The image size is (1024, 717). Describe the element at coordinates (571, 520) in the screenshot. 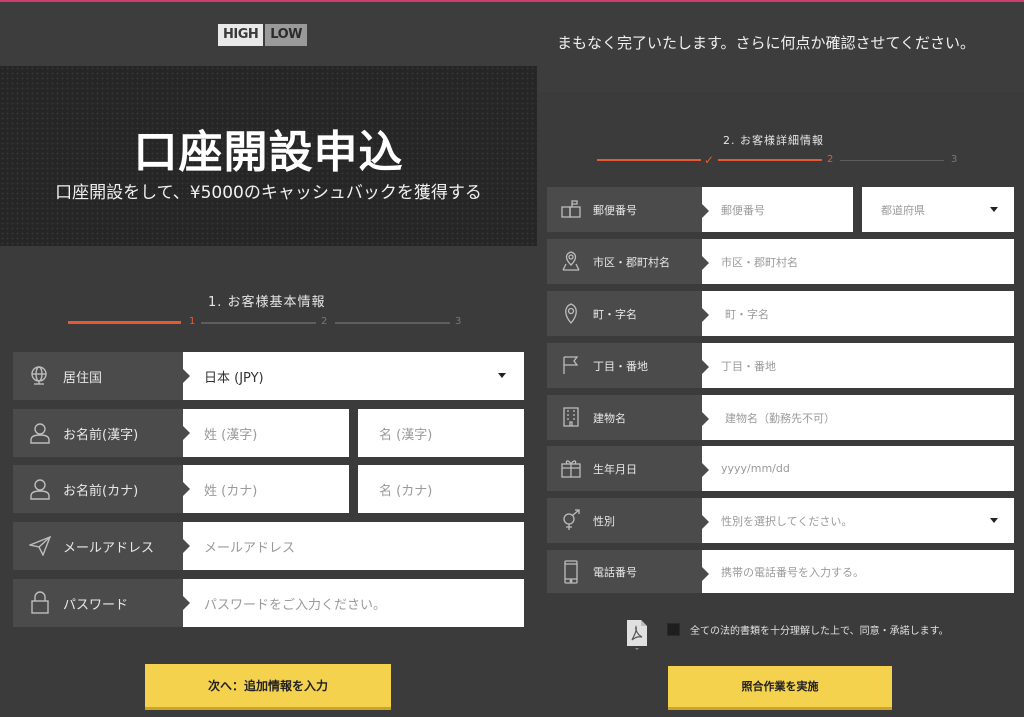

I see `gender-icon` at that location.